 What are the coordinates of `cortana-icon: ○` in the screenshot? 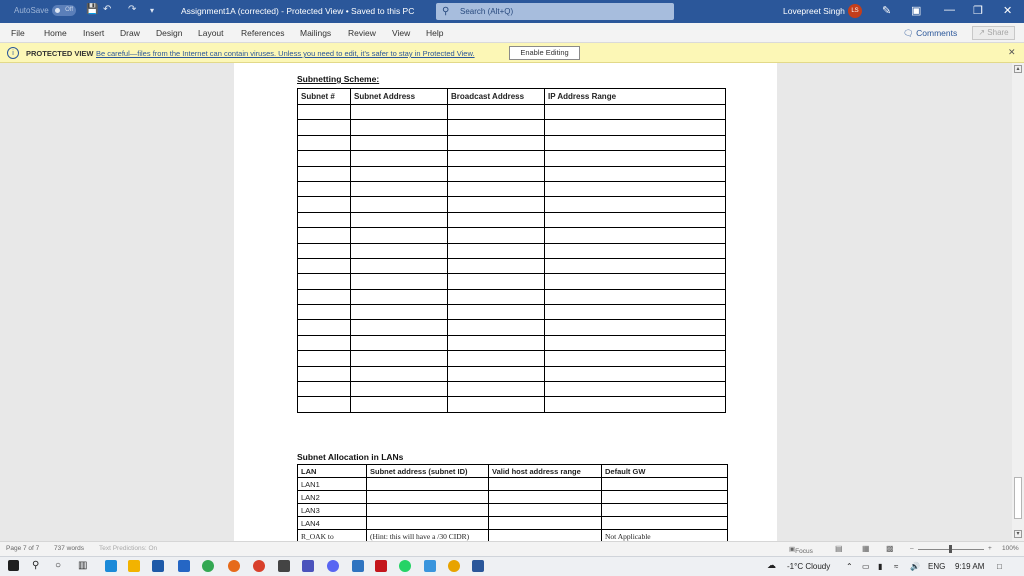 It's located at (58, 565).